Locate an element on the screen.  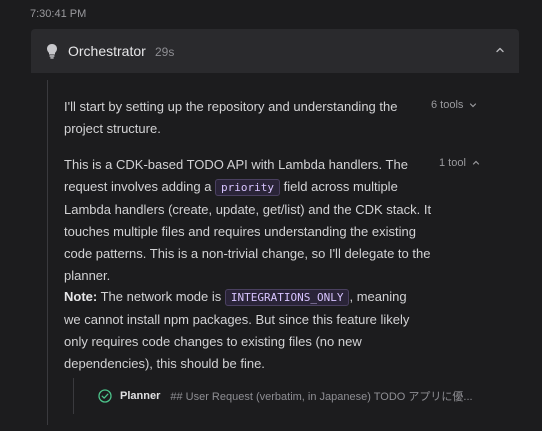
tools-toggle-6: 6 tools is located at coordinates (454, 105).